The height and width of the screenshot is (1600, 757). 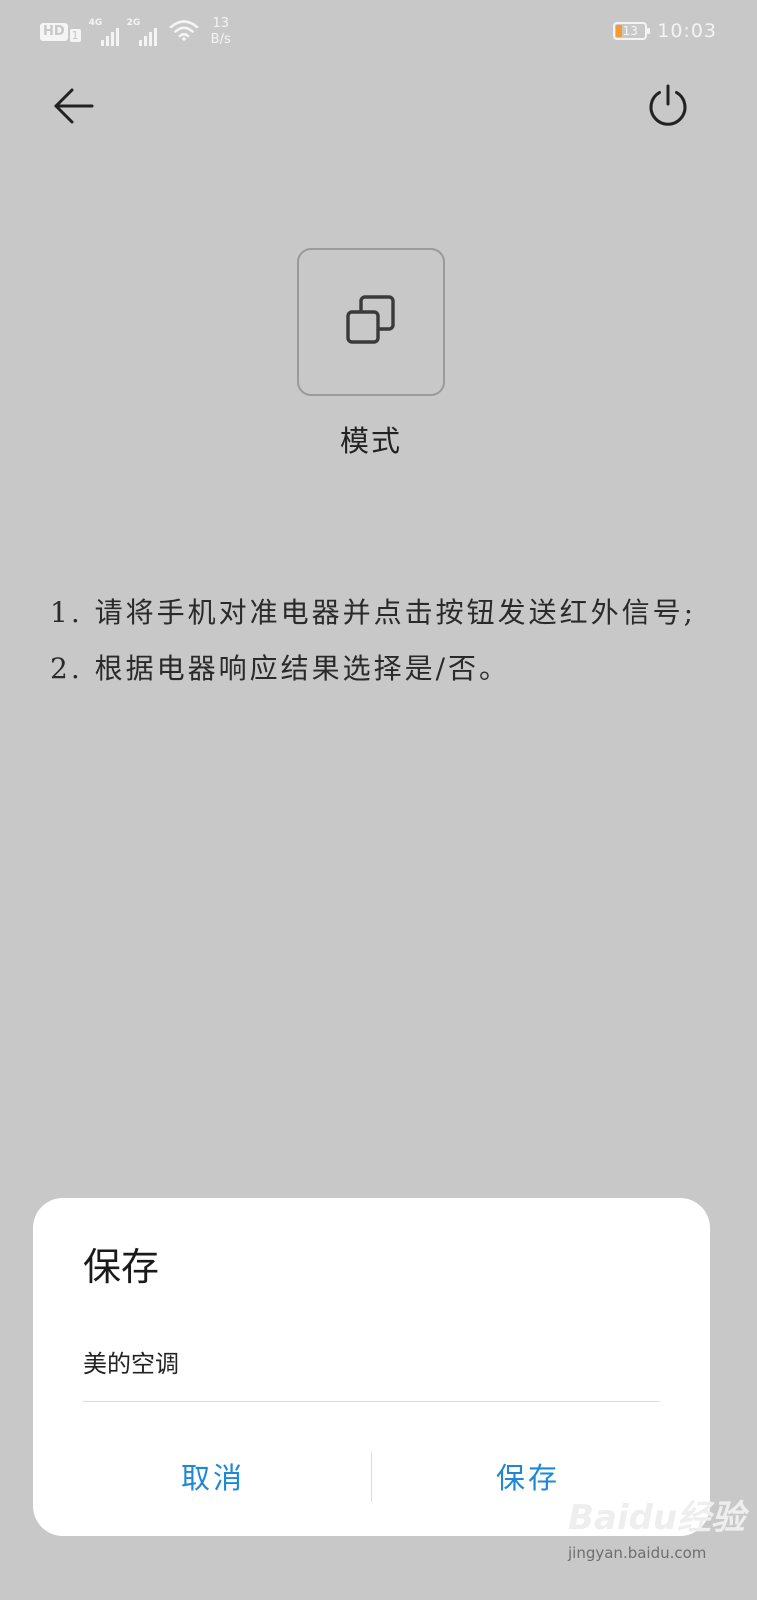 I want to click on network-speed: 13 B/s, so click(x=221, y=32).